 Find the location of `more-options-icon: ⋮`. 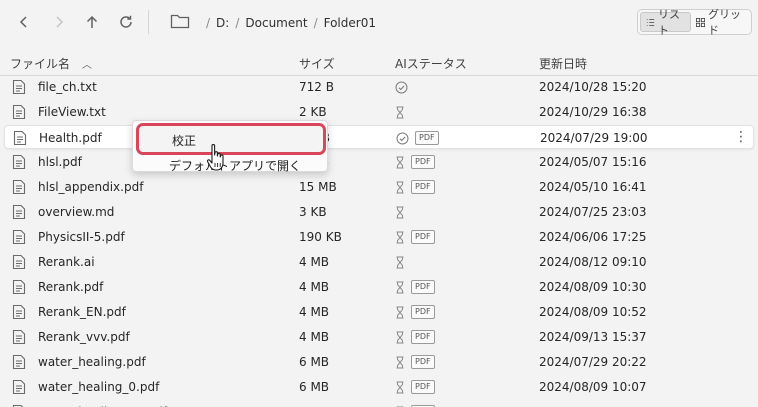

more-options-icon: ⋮ is located at coordinates (741, 137).